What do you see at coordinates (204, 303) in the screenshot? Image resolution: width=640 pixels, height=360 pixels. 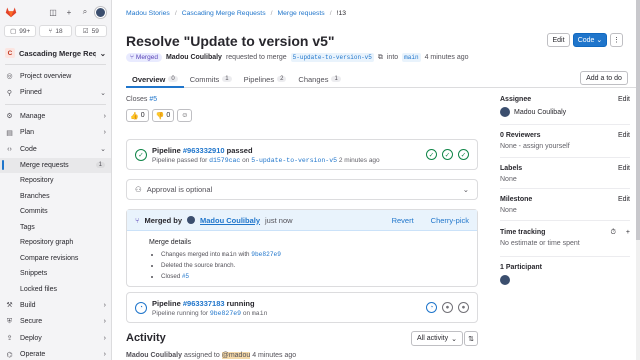 I see `pipeline-link: #963337183` at bounding box center [204, 303].